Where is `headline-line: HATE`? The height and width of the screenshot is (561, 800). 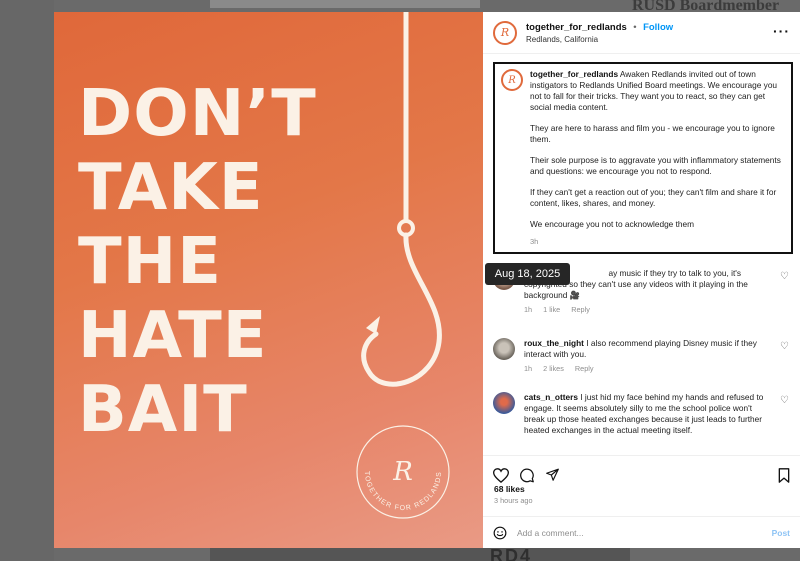
headline-line: HATE is located at coordinates (173, 336).